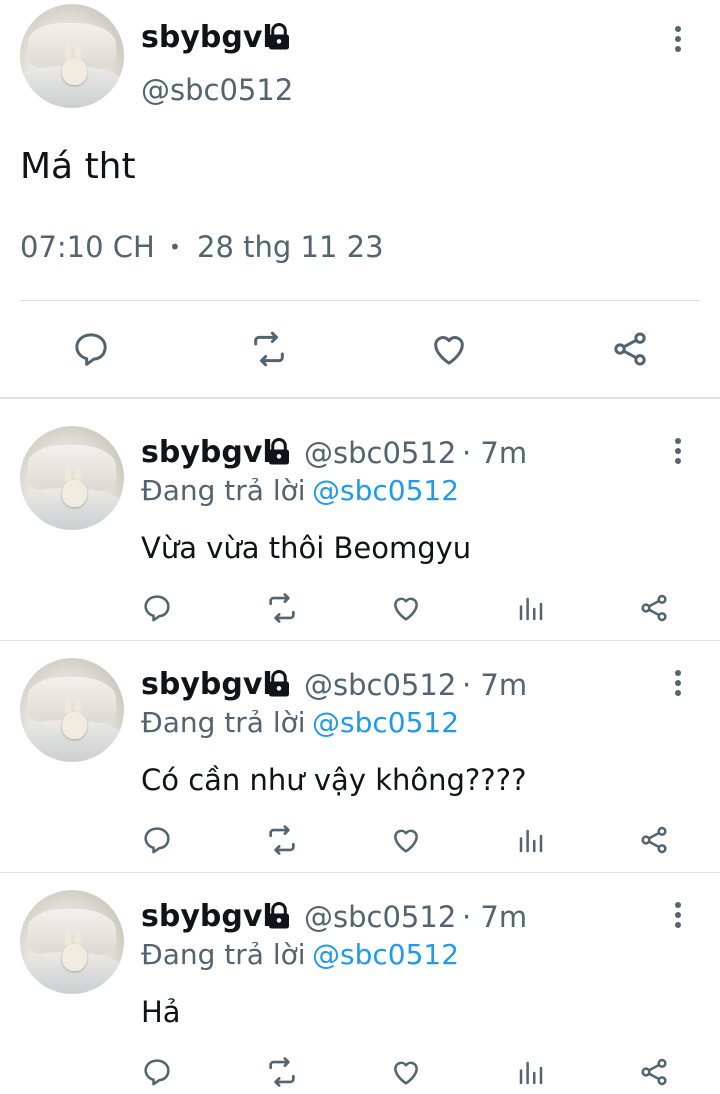  I want to click on tweet-date: 28 thg 11 23, so click(290, 247).